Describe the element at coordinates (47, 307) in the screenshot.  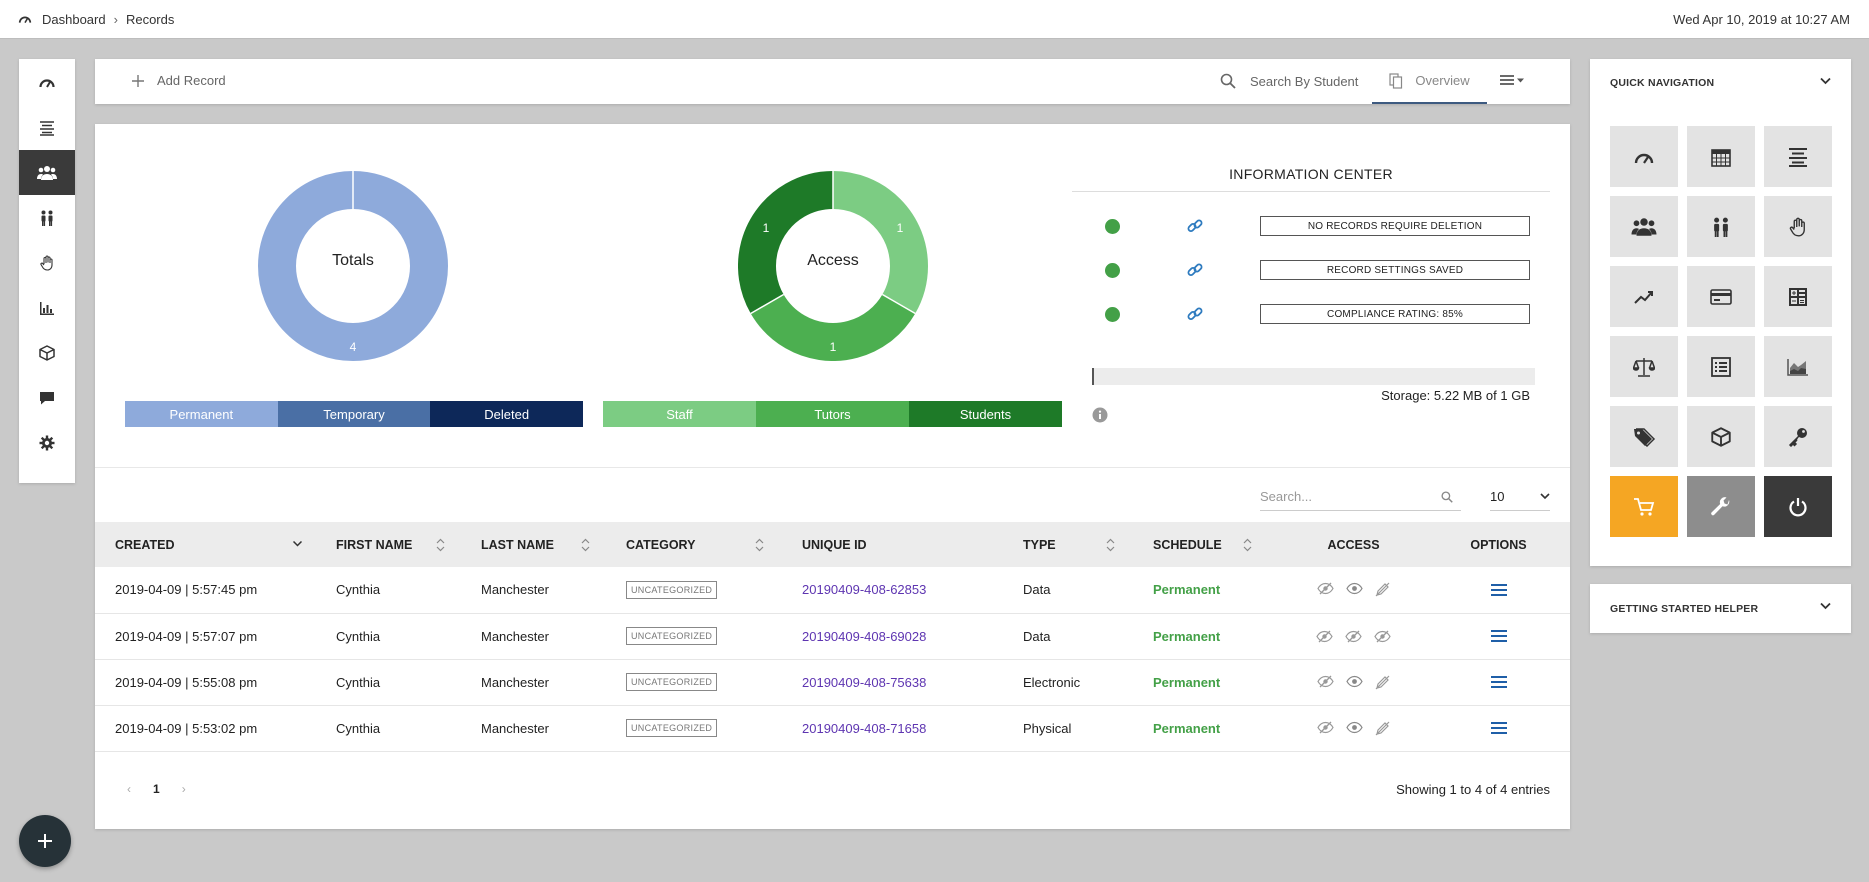
I see `sidebar-item-reports` at that location.